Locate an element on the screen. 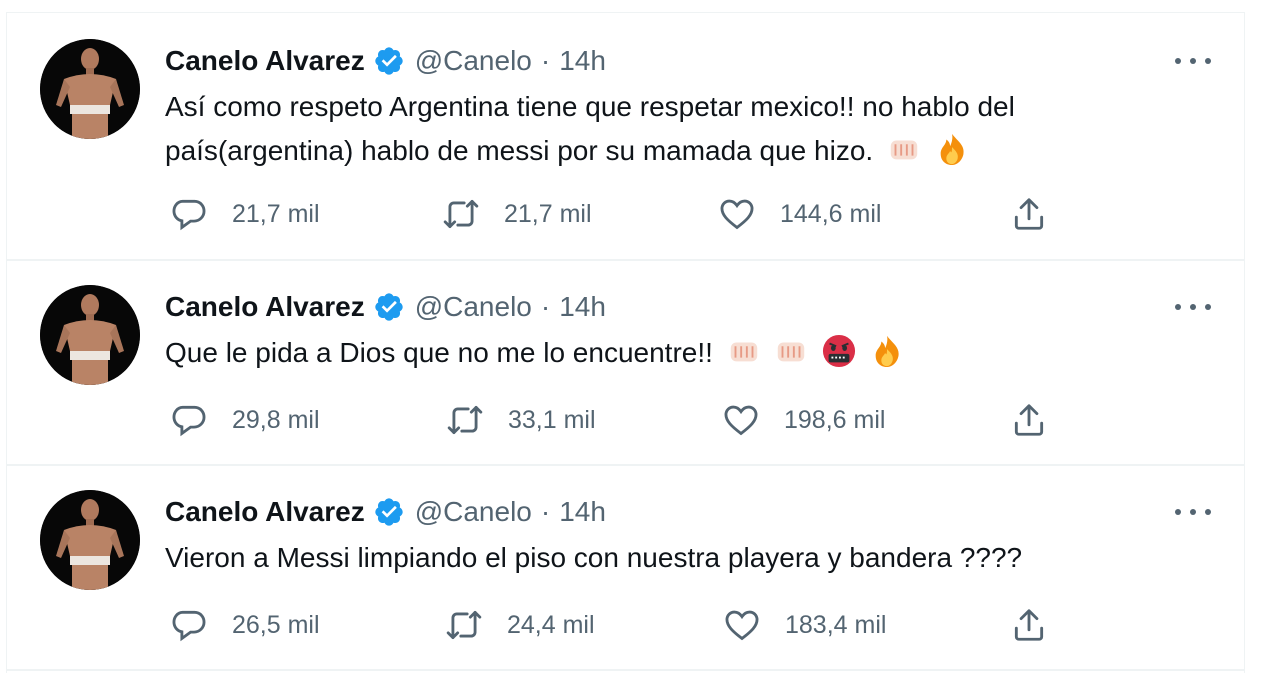 The height and width of the screenshot is (673, 1280). like-button: 144,6 mil is located at coordinates (799, 214).